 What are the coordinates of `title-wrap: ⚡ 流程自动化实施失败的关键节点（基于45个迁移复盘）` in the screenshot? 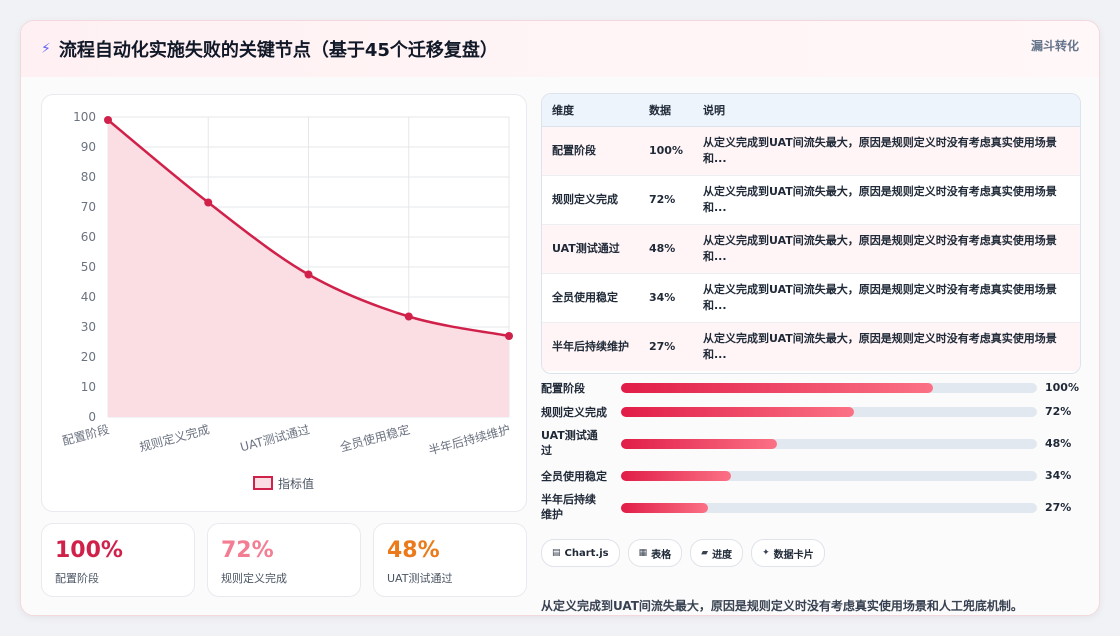 It's located at (269, 49).